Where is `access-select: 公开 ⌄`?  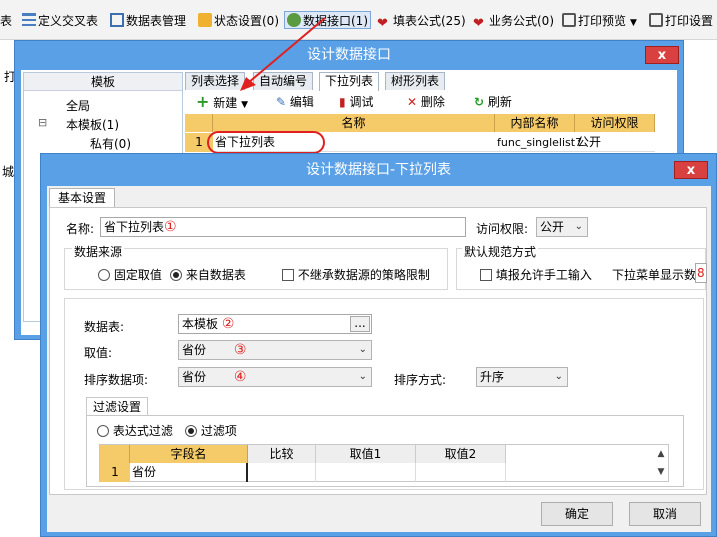 access-select: 公开 ⌄ is located at coordinates (562, 227).